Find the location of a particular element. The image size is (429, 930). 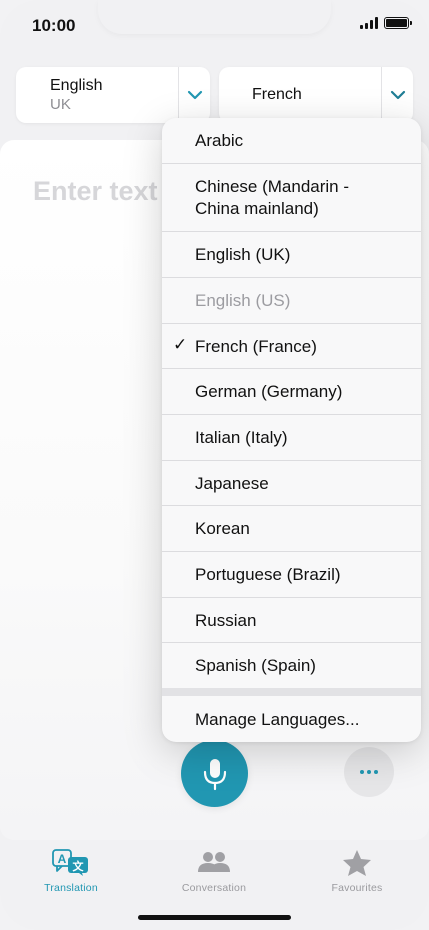

menu-item-language: Spanish (Spain) is located at coordinates (291, 665).